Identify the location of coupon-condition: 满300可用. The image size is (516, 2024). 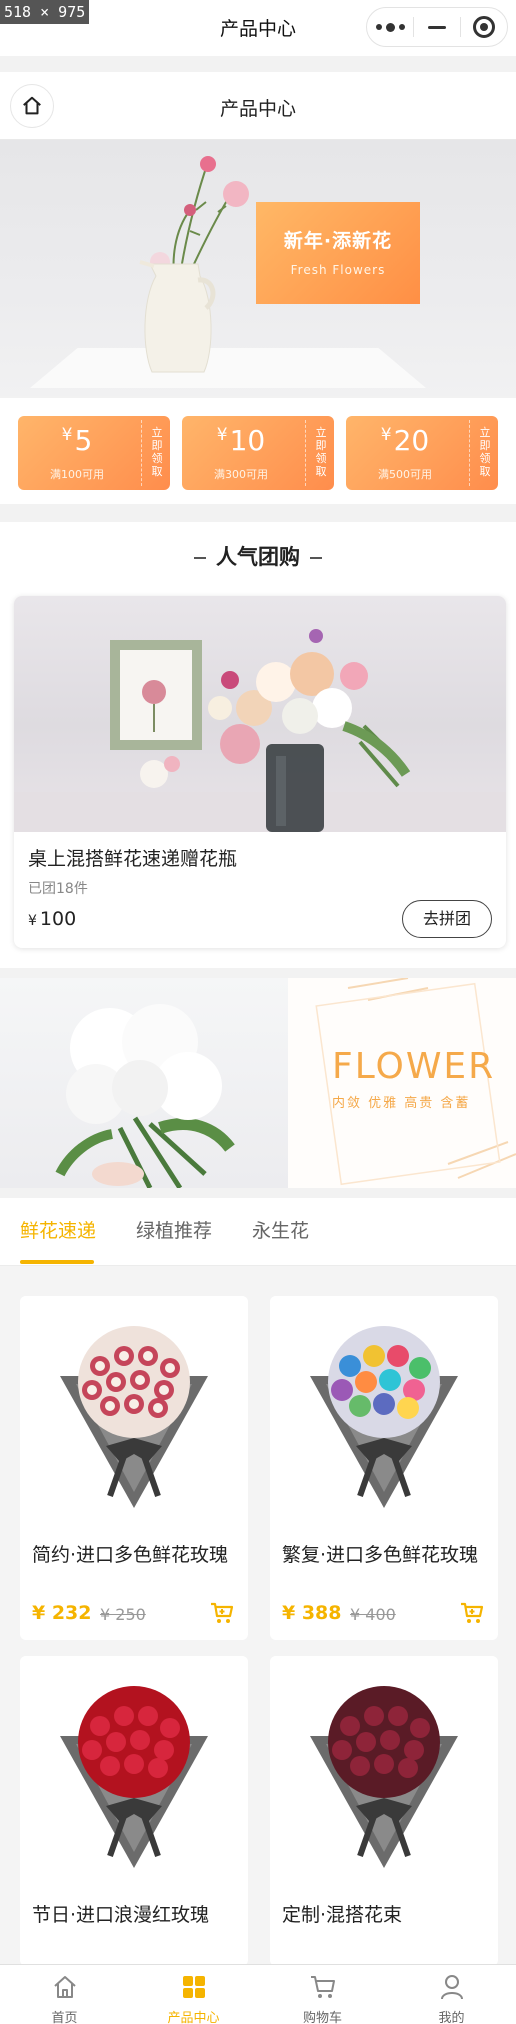
(241, 474).